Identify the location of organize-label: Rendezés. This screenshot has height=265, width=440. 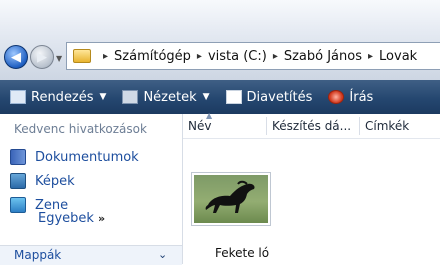
(62, 97).